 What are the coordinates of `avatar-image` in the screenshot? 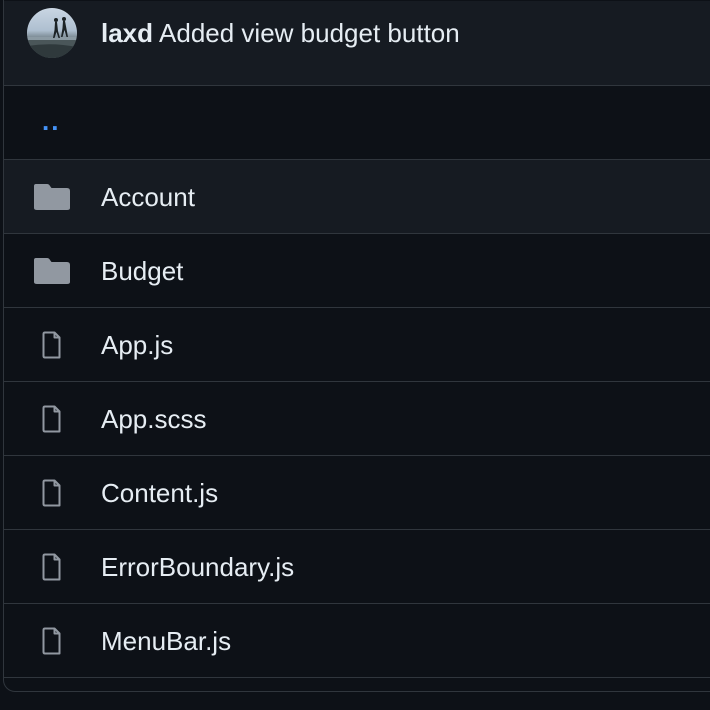 It's located at (52, 37).